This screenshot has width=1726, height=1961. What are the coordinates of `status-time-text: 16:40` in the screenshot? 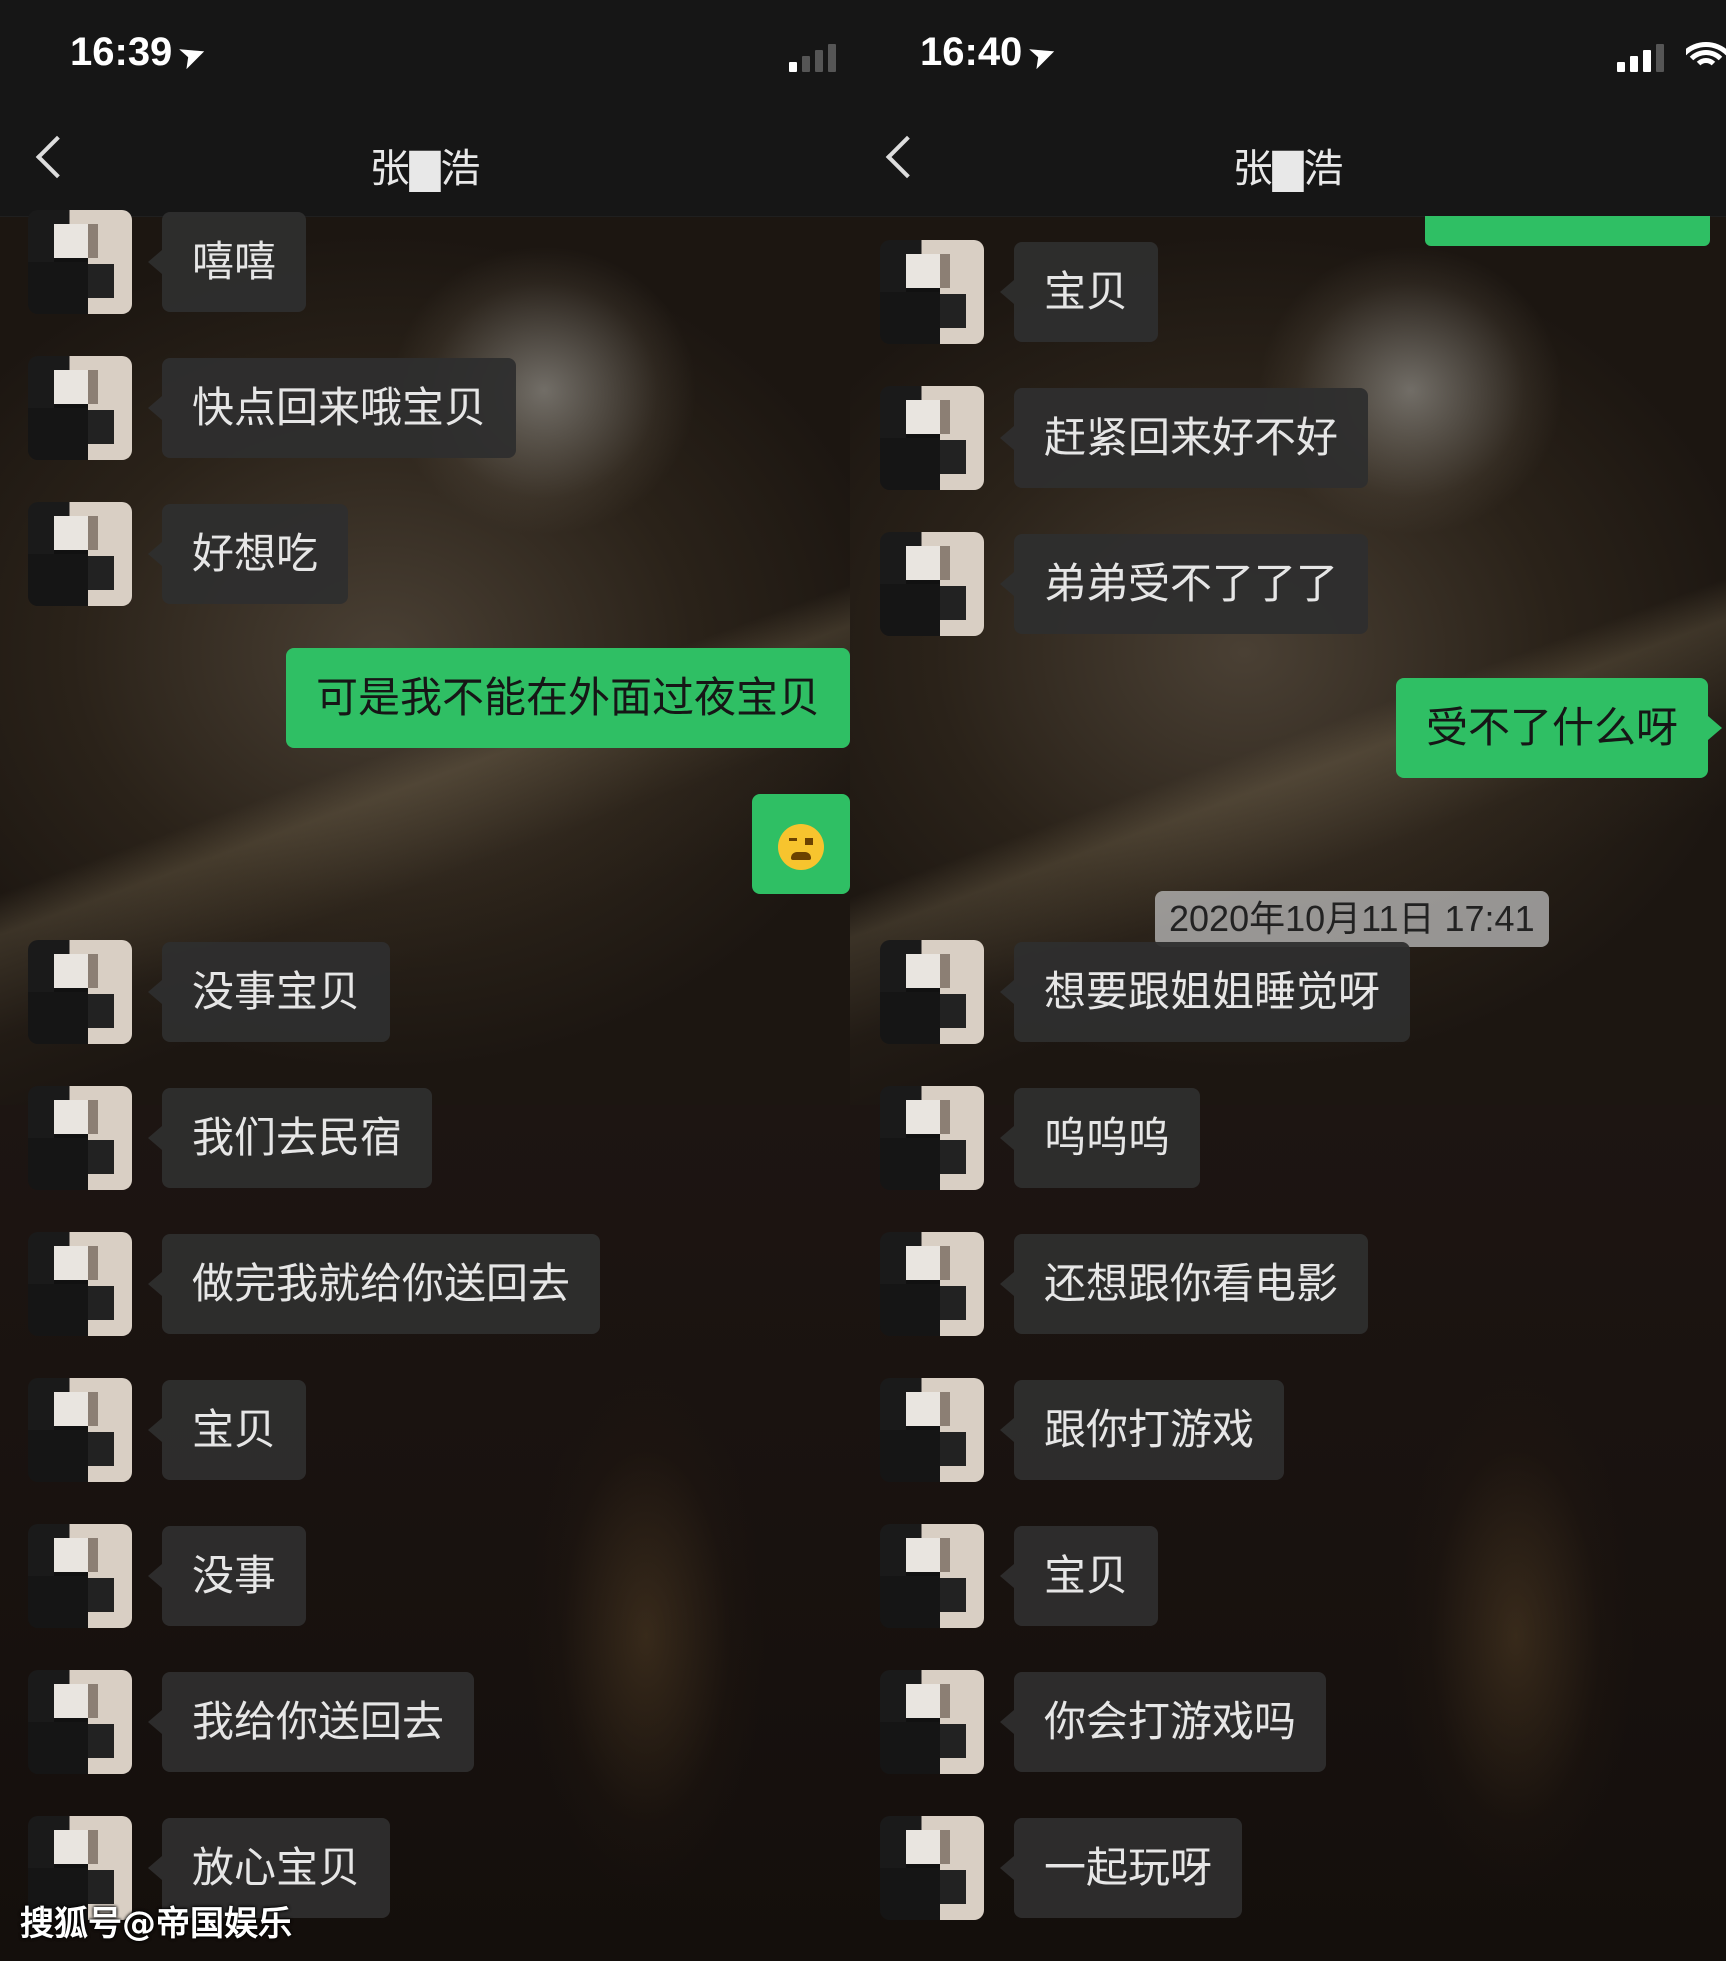 It's located at (971, 52).